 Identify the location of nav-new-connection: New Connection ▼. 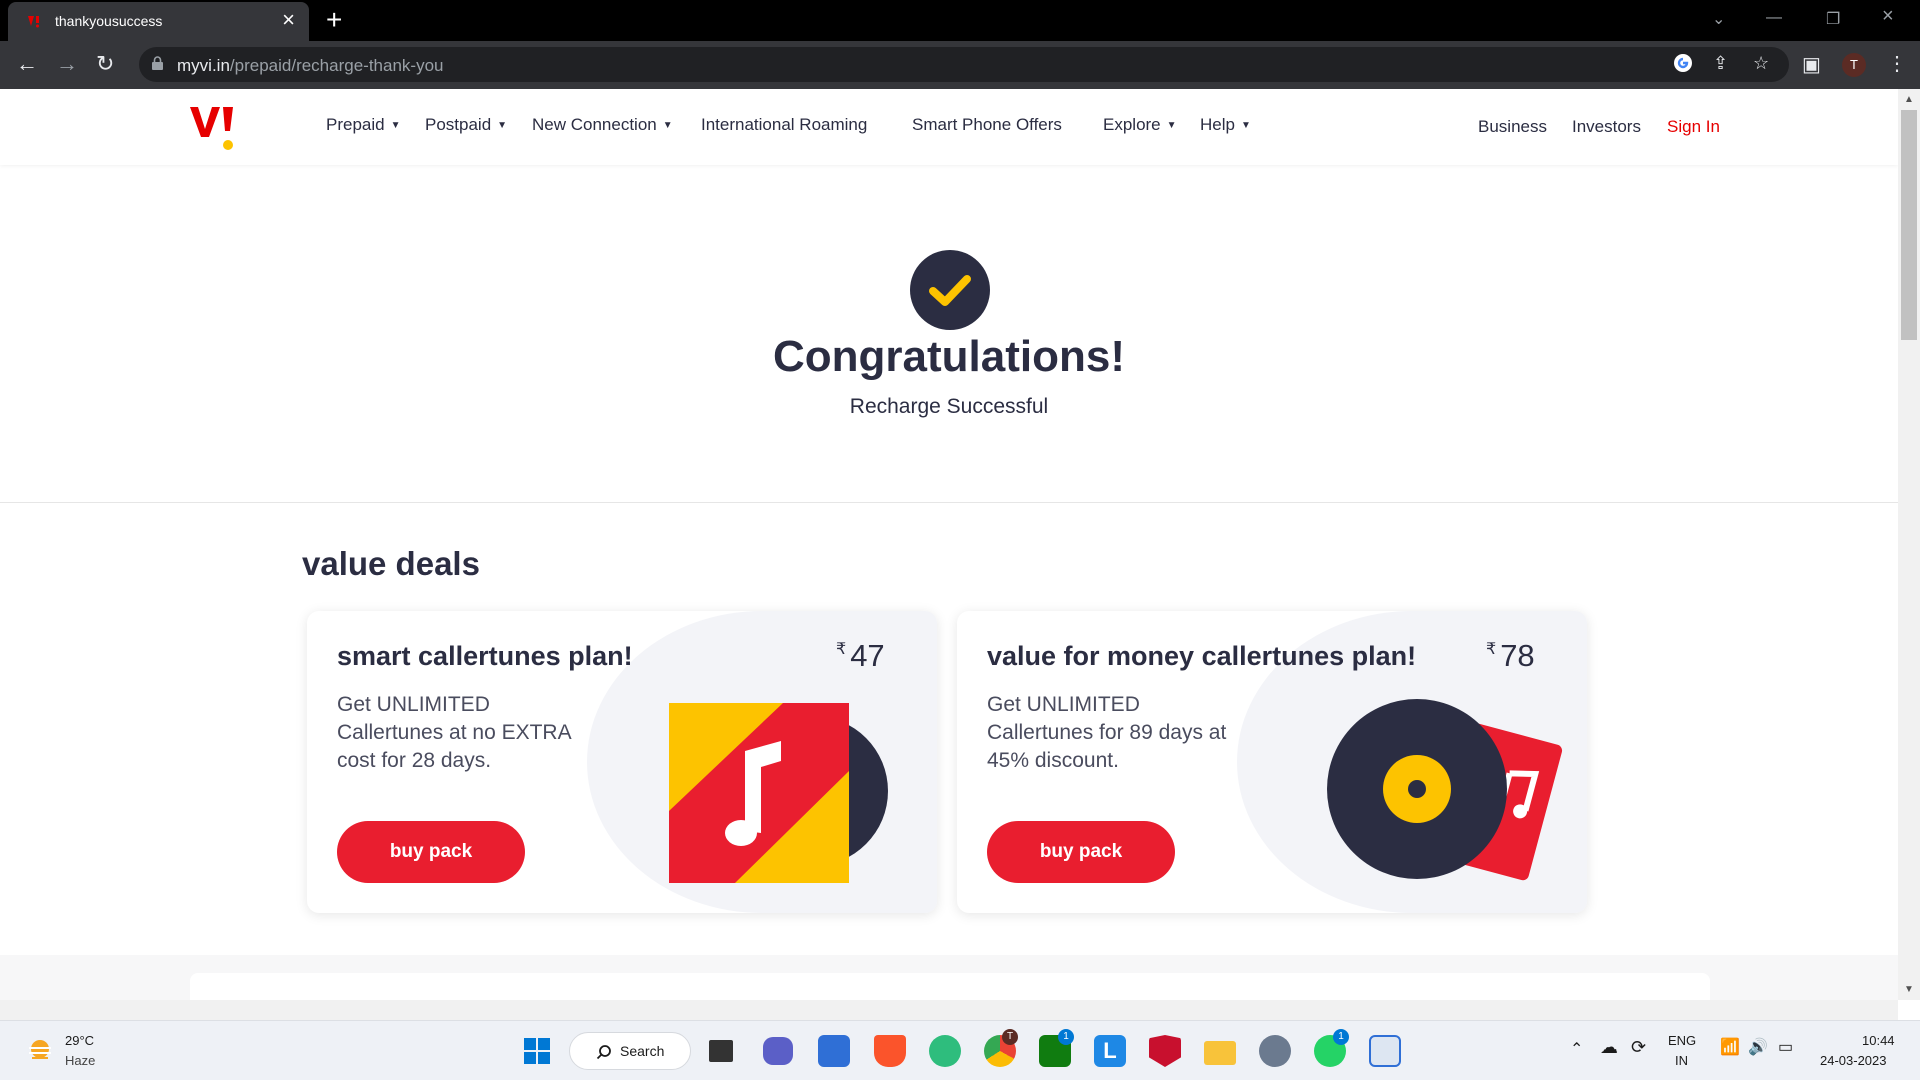
(602, 125).